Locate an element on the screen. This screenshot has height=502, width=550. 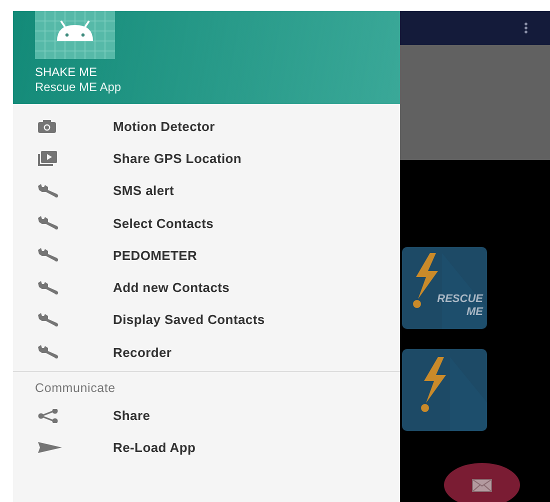
menu-item: Share is located at coordinates (206, 415).